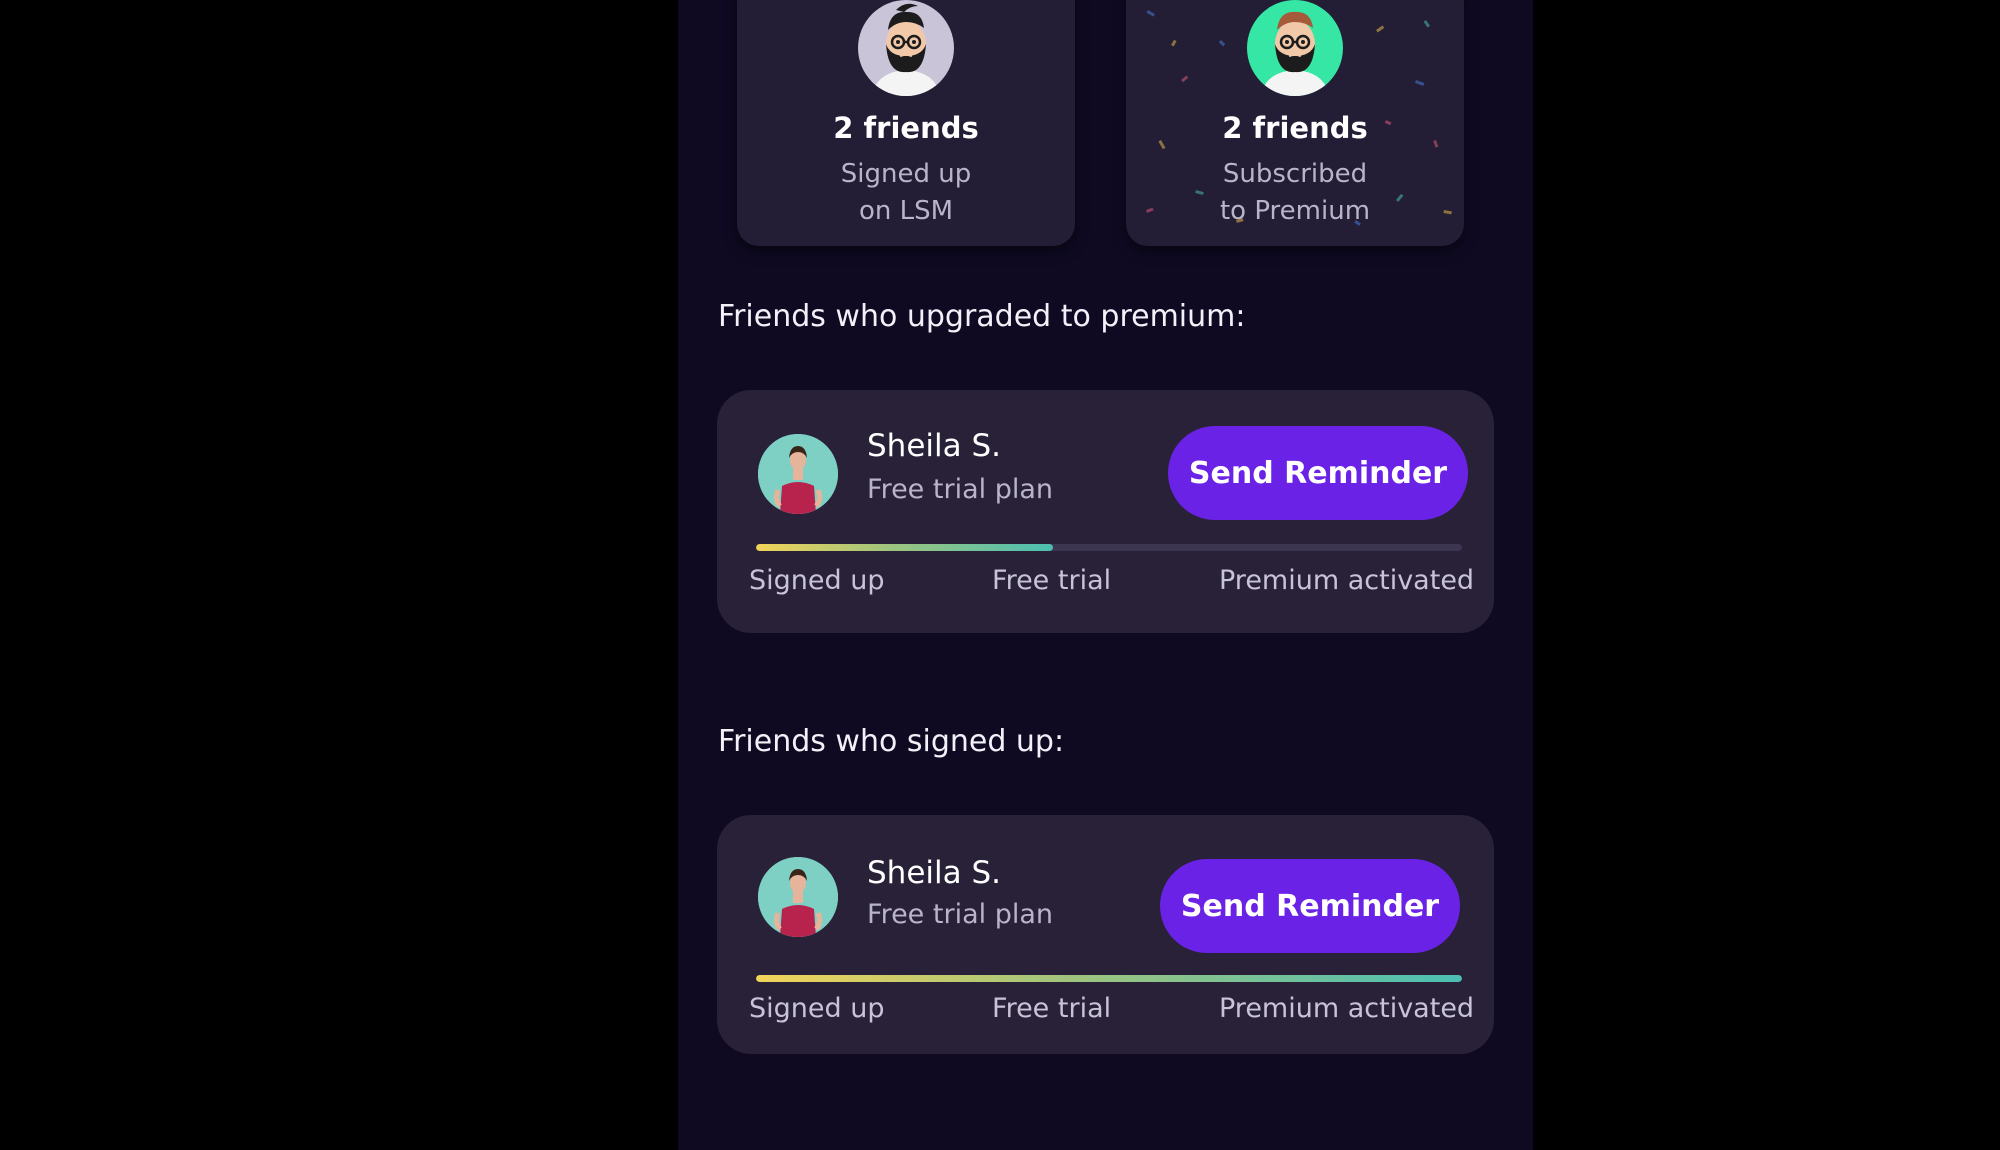  Describe the element at coordinates (1295, 211) in the screenshot. I see `stat-description-line: to Premium` at that location.